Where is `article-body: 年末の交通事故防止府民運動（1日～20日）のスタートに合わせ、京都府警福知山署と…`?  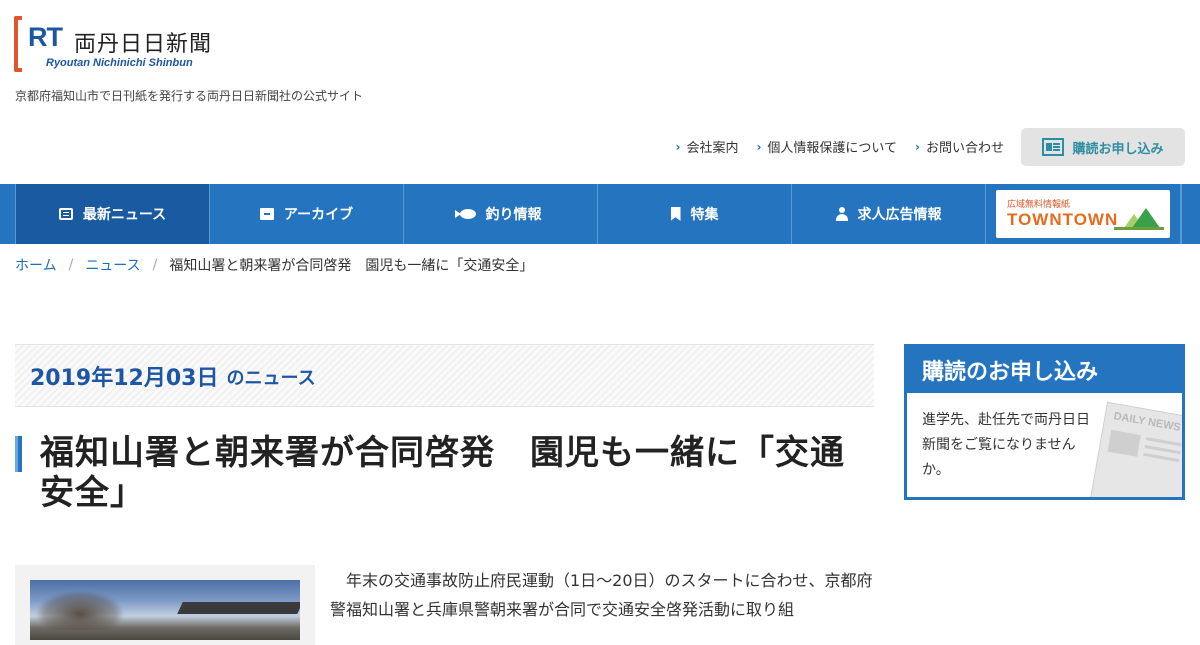 article-body: 年末の交通事故防止府民運動（1日～20日）のスタートに合わせ、京都府警福知山署と… is located at coordinates (601, 595).